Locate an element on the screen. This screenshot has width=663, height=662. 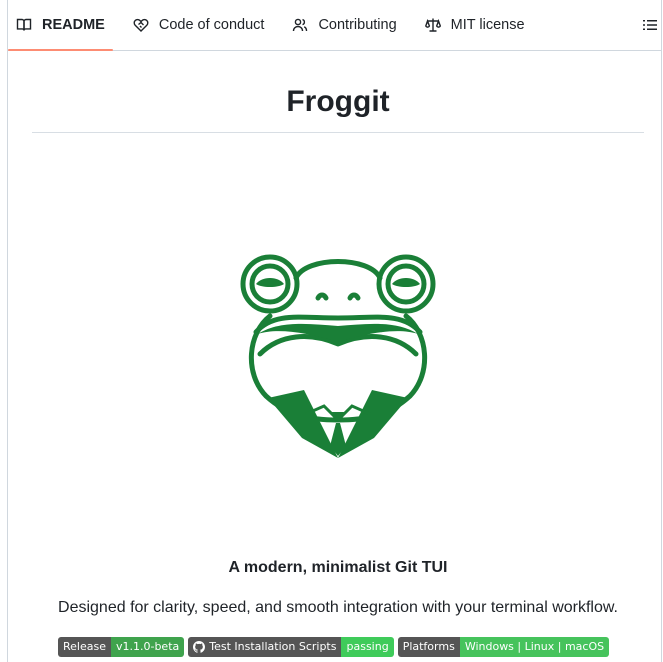
tab-readme-label: README is located at coordinates (73, 25).